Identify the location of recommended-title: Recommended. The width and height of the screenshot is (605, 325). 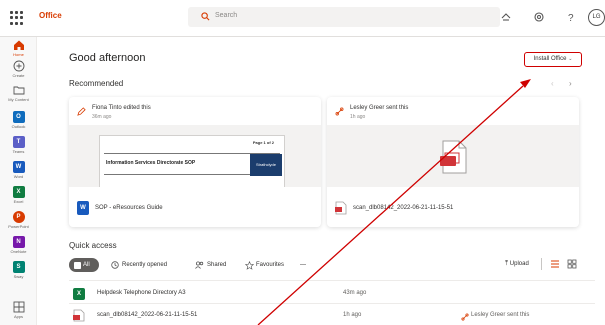
(96, 83).